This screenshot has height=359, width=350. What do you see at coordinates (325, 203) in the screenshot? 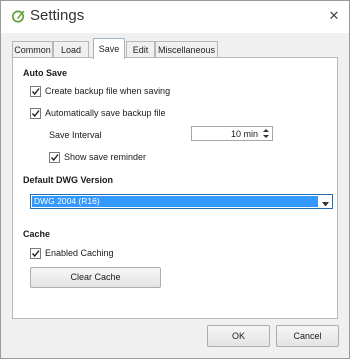
I see `chevron-down-icon` at bounding box center [325, 203].